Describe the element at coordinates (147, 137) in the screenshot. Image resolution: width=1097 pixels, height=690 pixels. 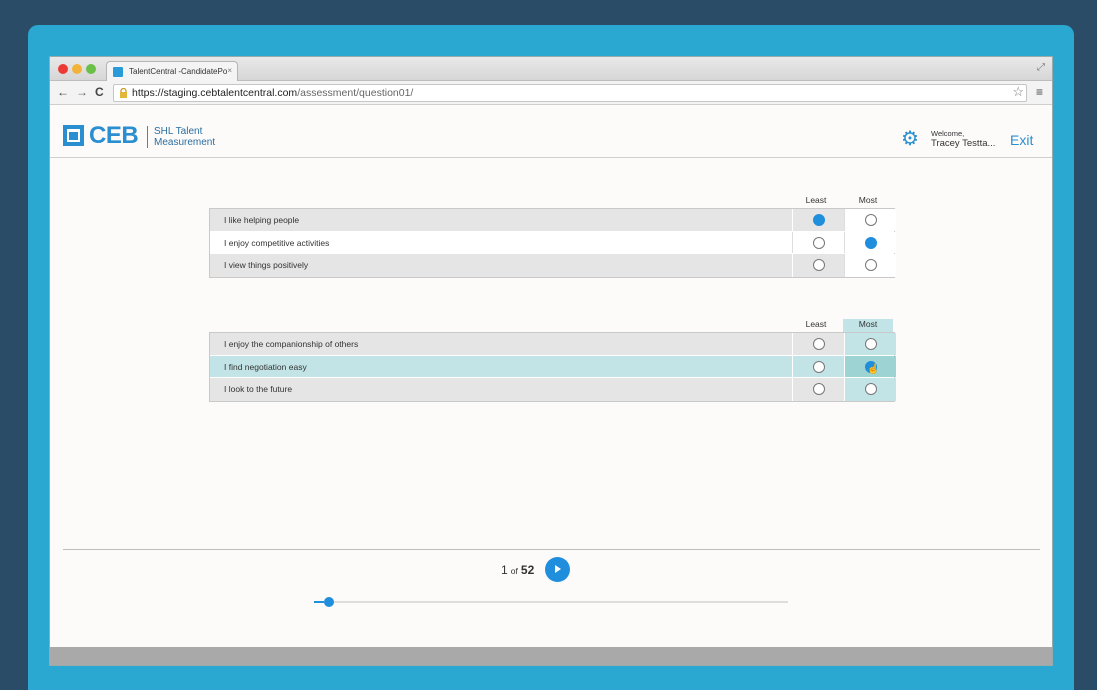
I see `logo-divider` at that location.